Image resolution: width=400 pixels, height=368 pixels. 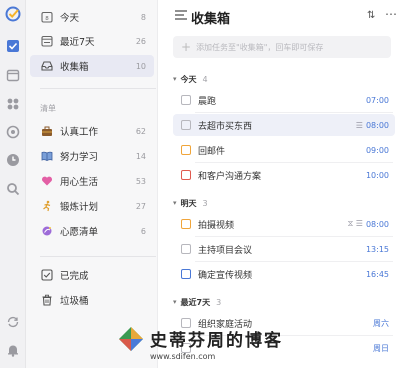 I want to click on sidebar-item-count: 8, so click(x=143, y=17).